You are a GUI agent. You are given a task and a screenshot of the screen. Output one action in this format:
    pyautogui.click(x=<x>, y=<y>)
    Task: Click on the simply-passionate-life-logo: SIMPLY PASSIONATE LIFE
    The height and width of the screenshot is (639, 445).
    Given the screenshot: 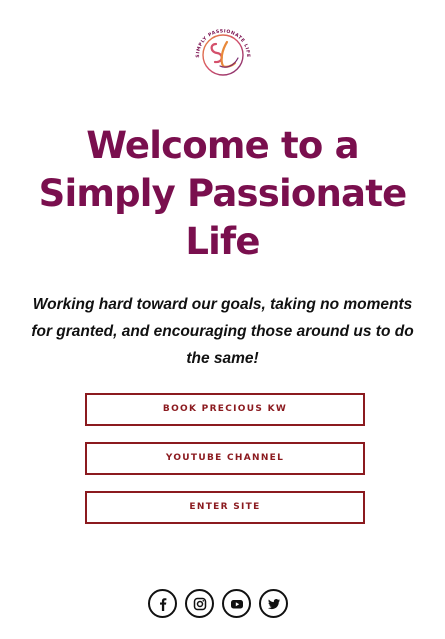 What is the action you would take?
    pyautogui.click(x=222, y=52)
    